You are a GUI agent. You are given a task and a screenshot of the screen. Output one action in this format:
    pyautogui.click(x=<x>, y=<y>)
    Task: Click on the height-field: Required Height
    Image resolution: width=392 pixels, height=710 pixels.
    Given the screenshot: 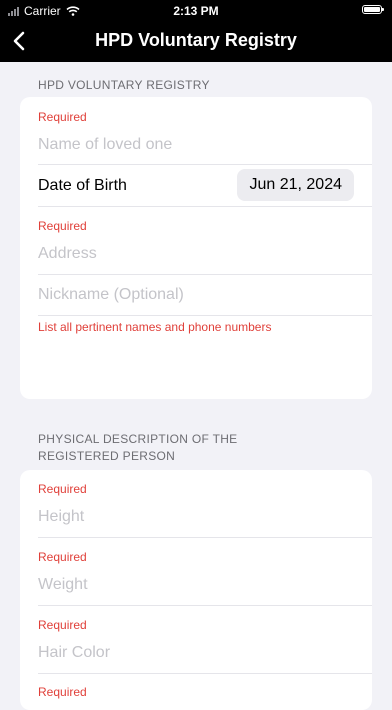 What is the action you would take?
    pyautogui.click(x=205, y=503)
    